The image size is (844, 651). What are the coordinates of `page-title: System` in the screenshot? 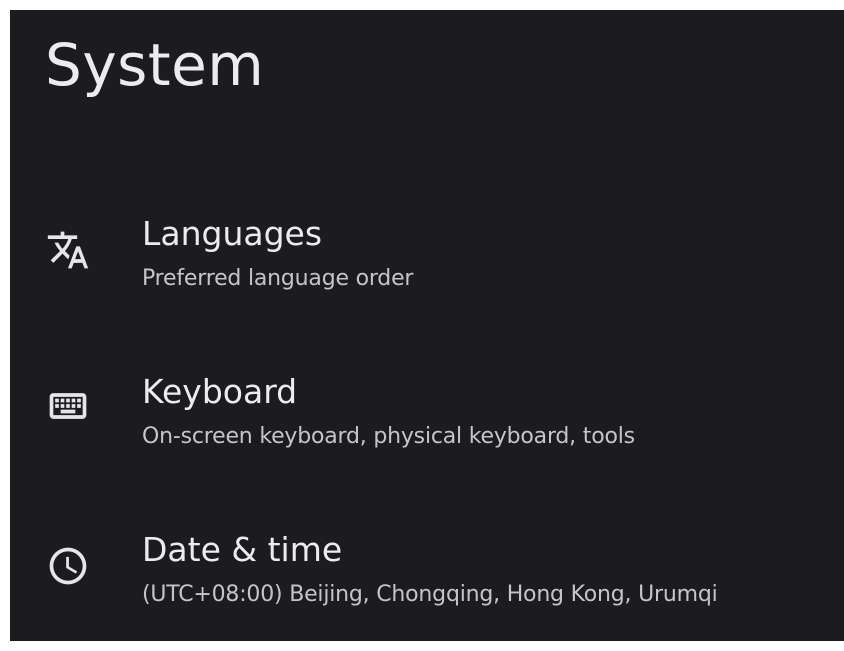 It's located at (155, 65).